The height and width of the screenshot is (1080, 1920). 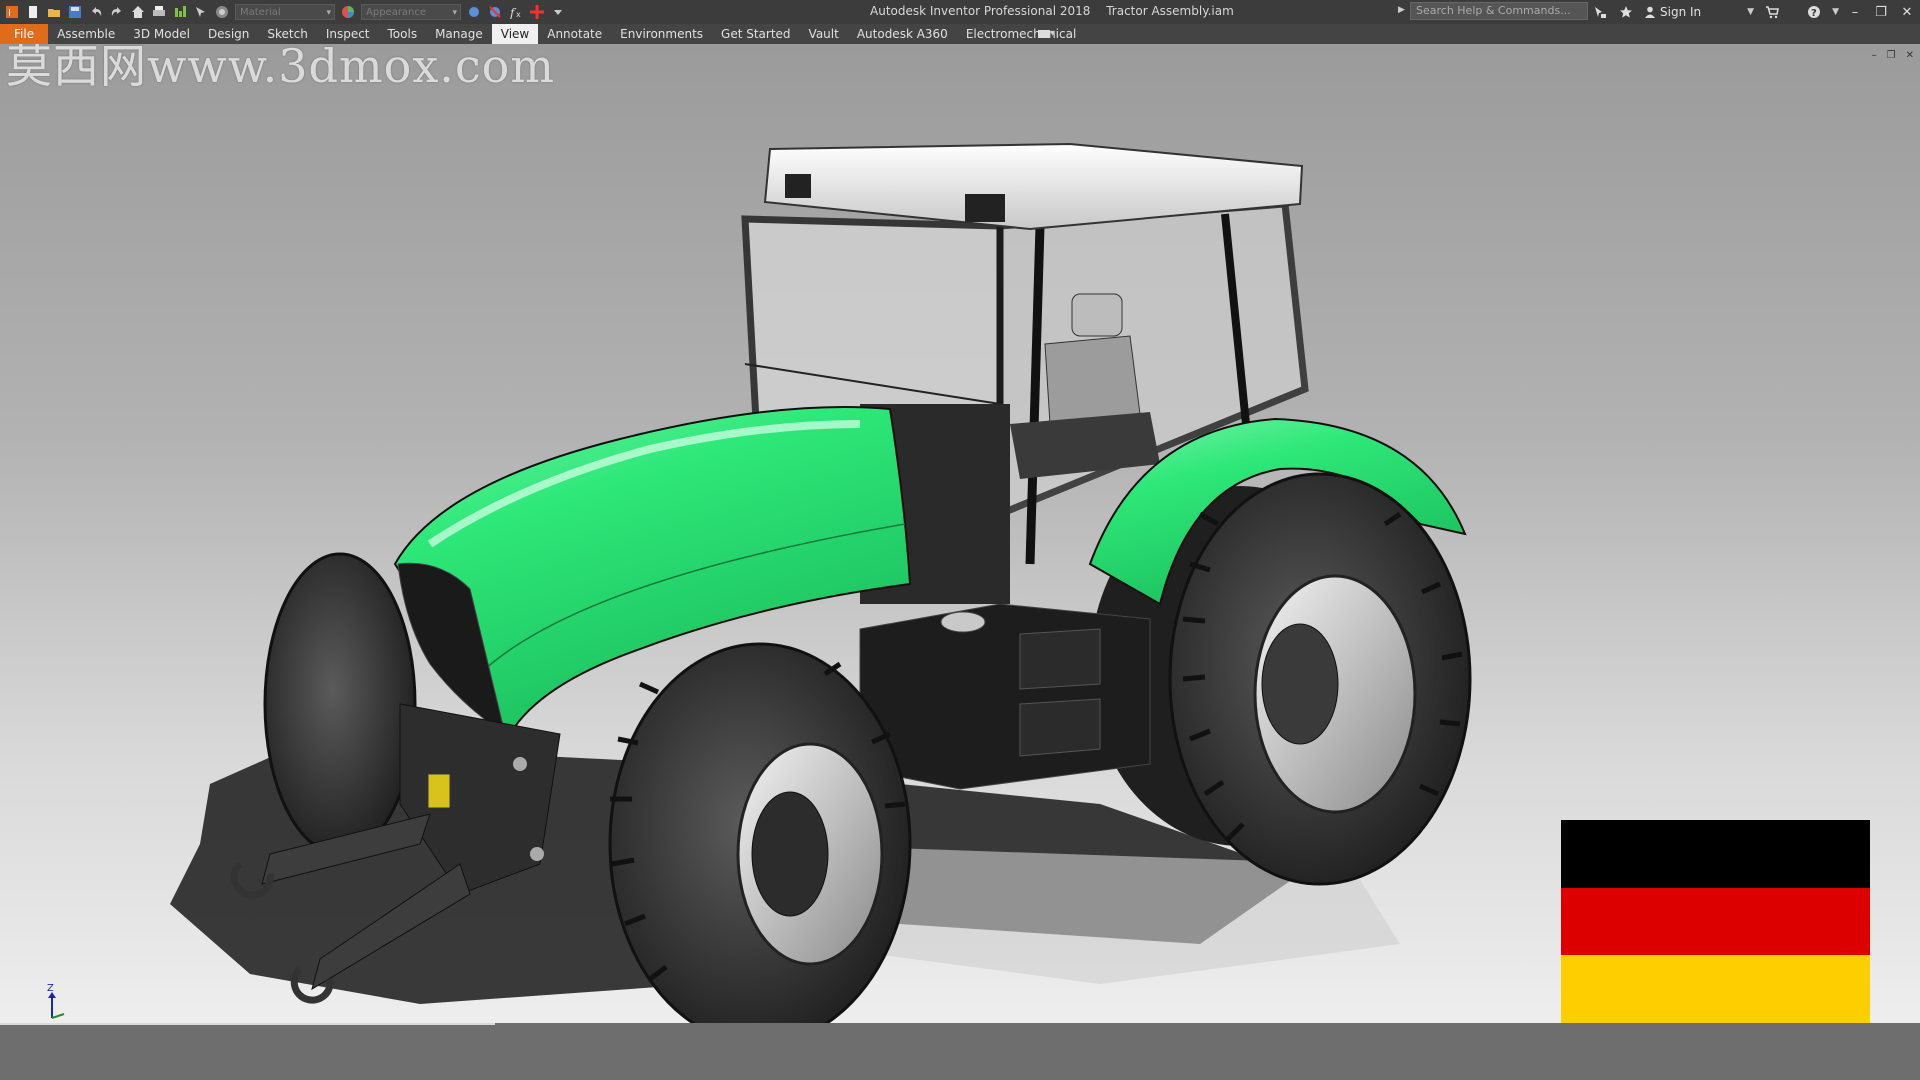 I want to click on clear-appearance-icon, so click(x=495, y=12).